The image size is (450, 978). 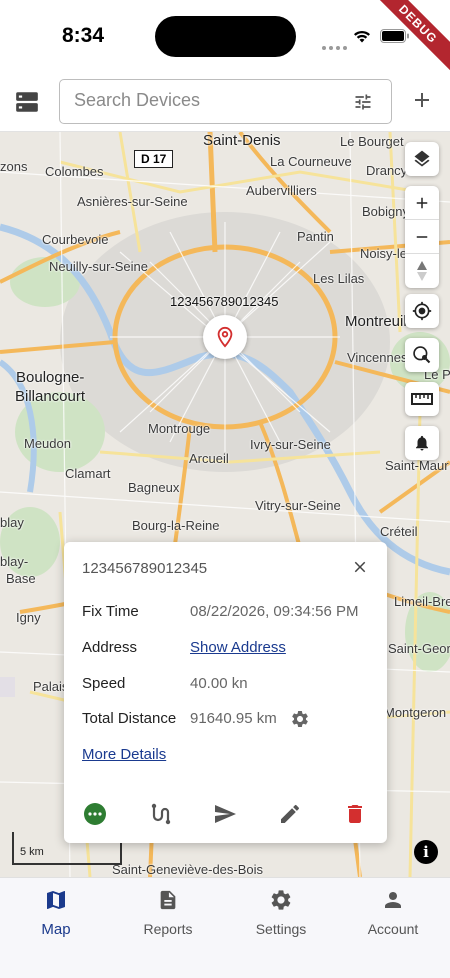 What do you see at coordinates (387, 170) in the screenshot?
I see `place-label: Drancy` at bounding box center [387, 170].